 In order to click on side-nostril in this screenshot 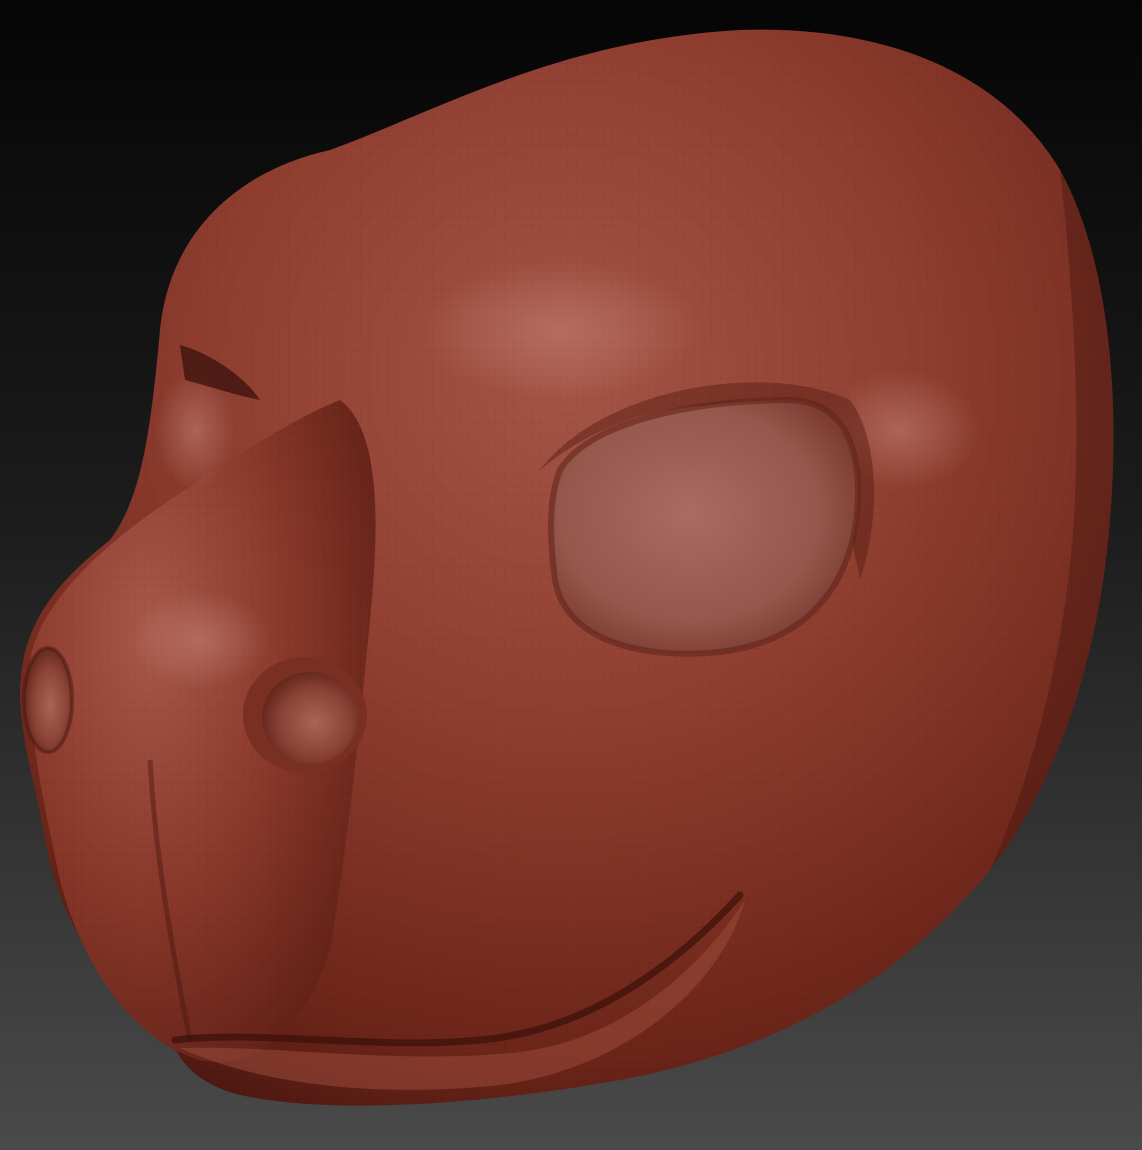, I will do `click(310, 718)`.